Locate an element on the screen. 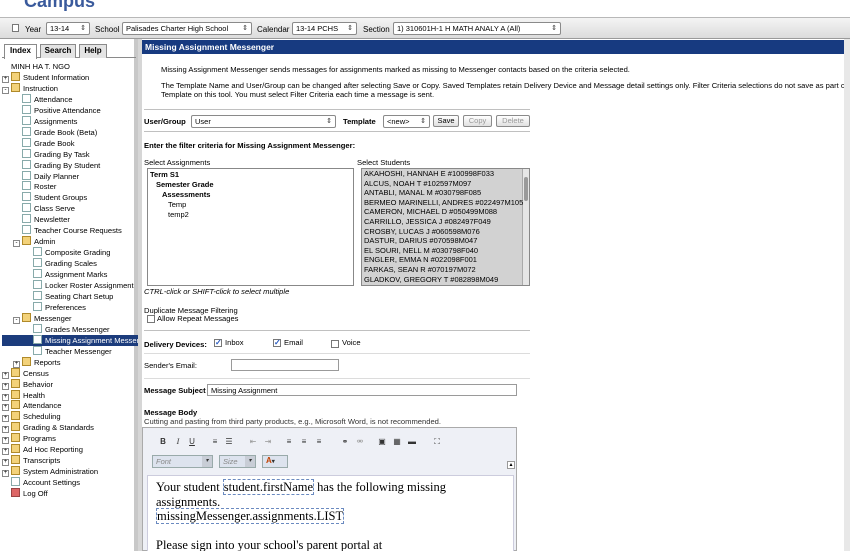 The image size is (850, 551). insert-field-icon: ⛶ is located at coordinates (437, 441).